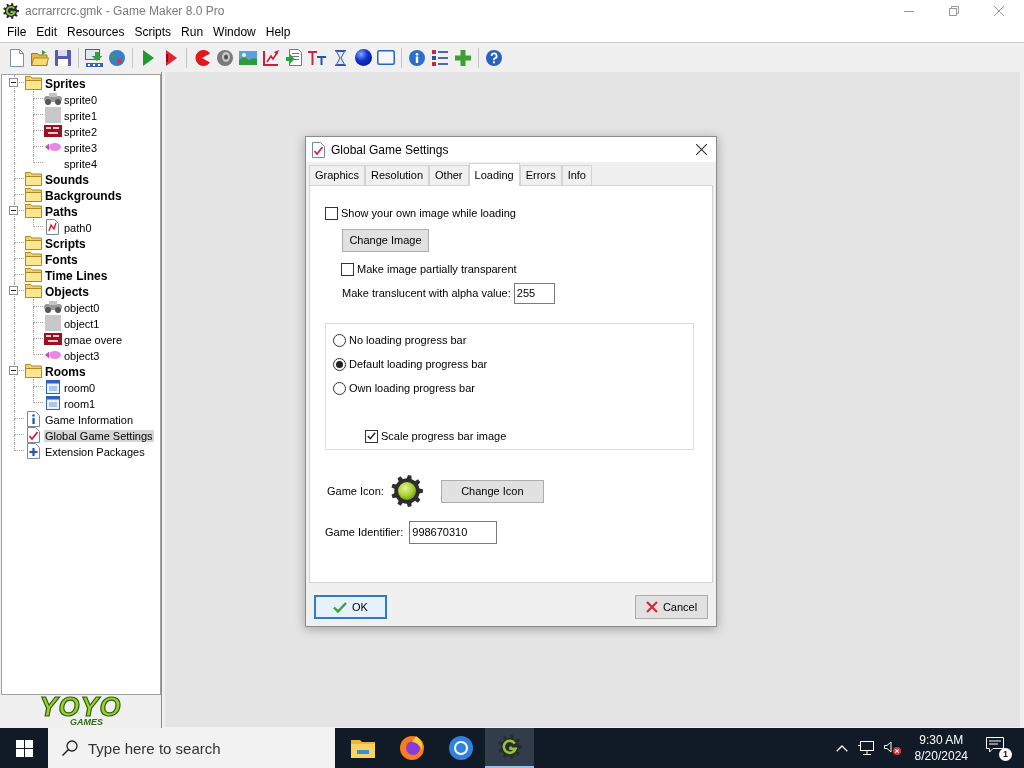 Image resolution: width=1024 pixels, height=768 pixels. What do you see at coordinates (117, 57) in the screenshot?
I see `globe-icon` at bounding box center [117, 57].